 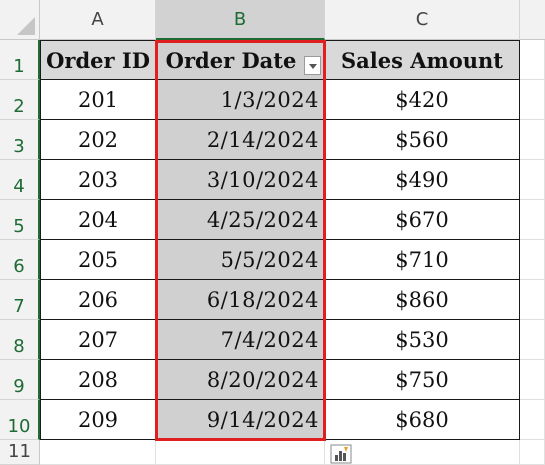 What do you see at coordinates (341, 454) in the screenshot?
I see `quick-analysis-icon` at bounding box center [341, 454].